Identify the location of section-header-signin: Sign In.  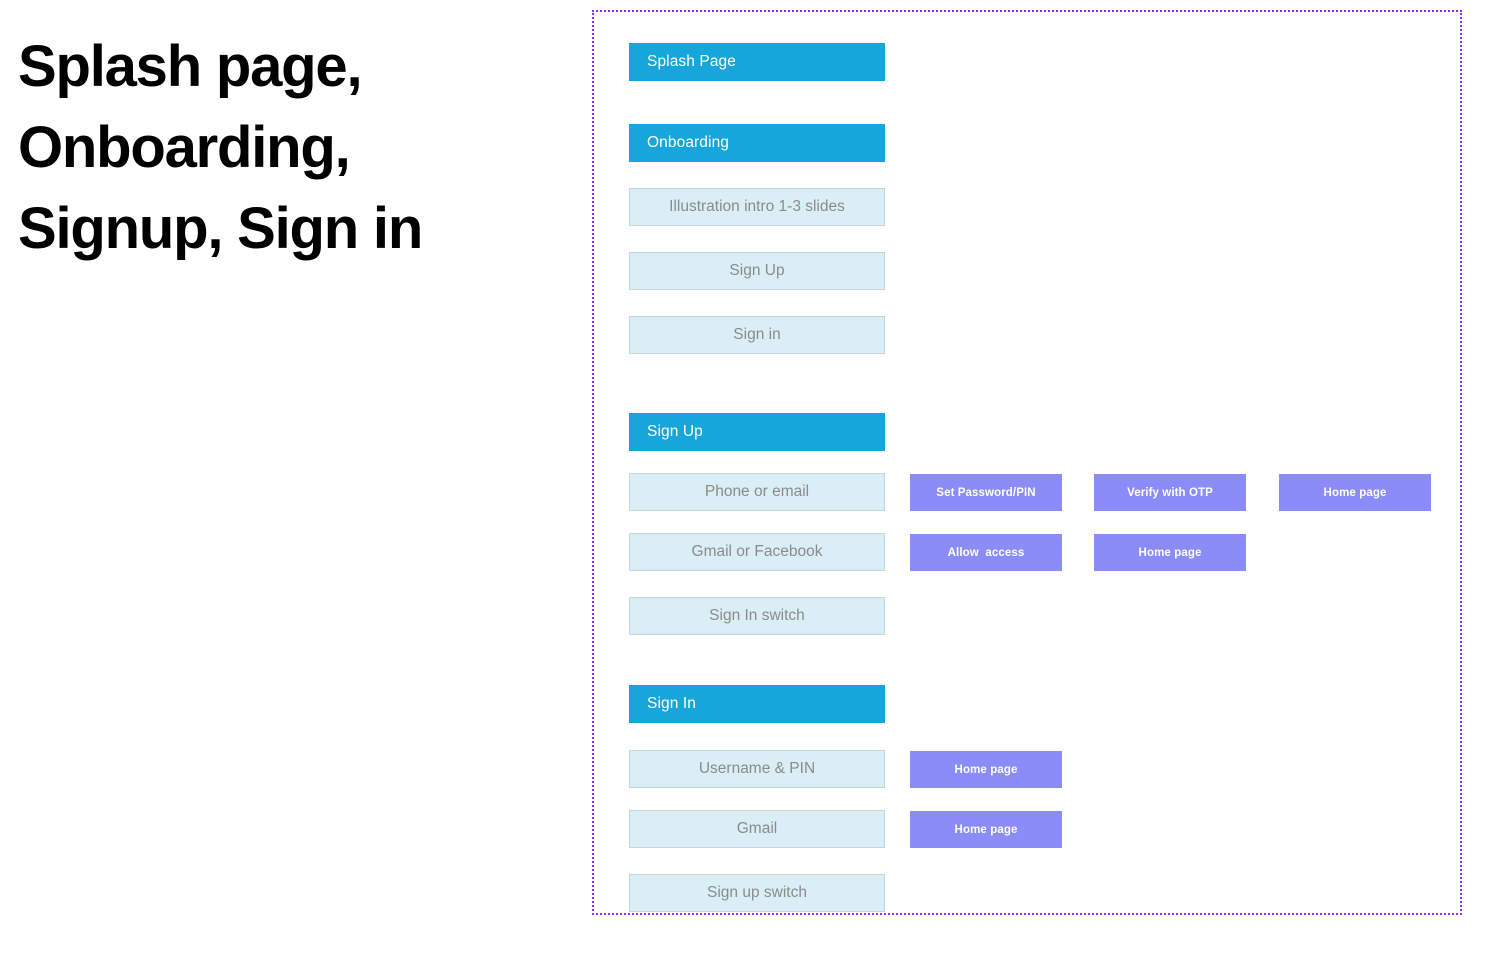
(757, 704).